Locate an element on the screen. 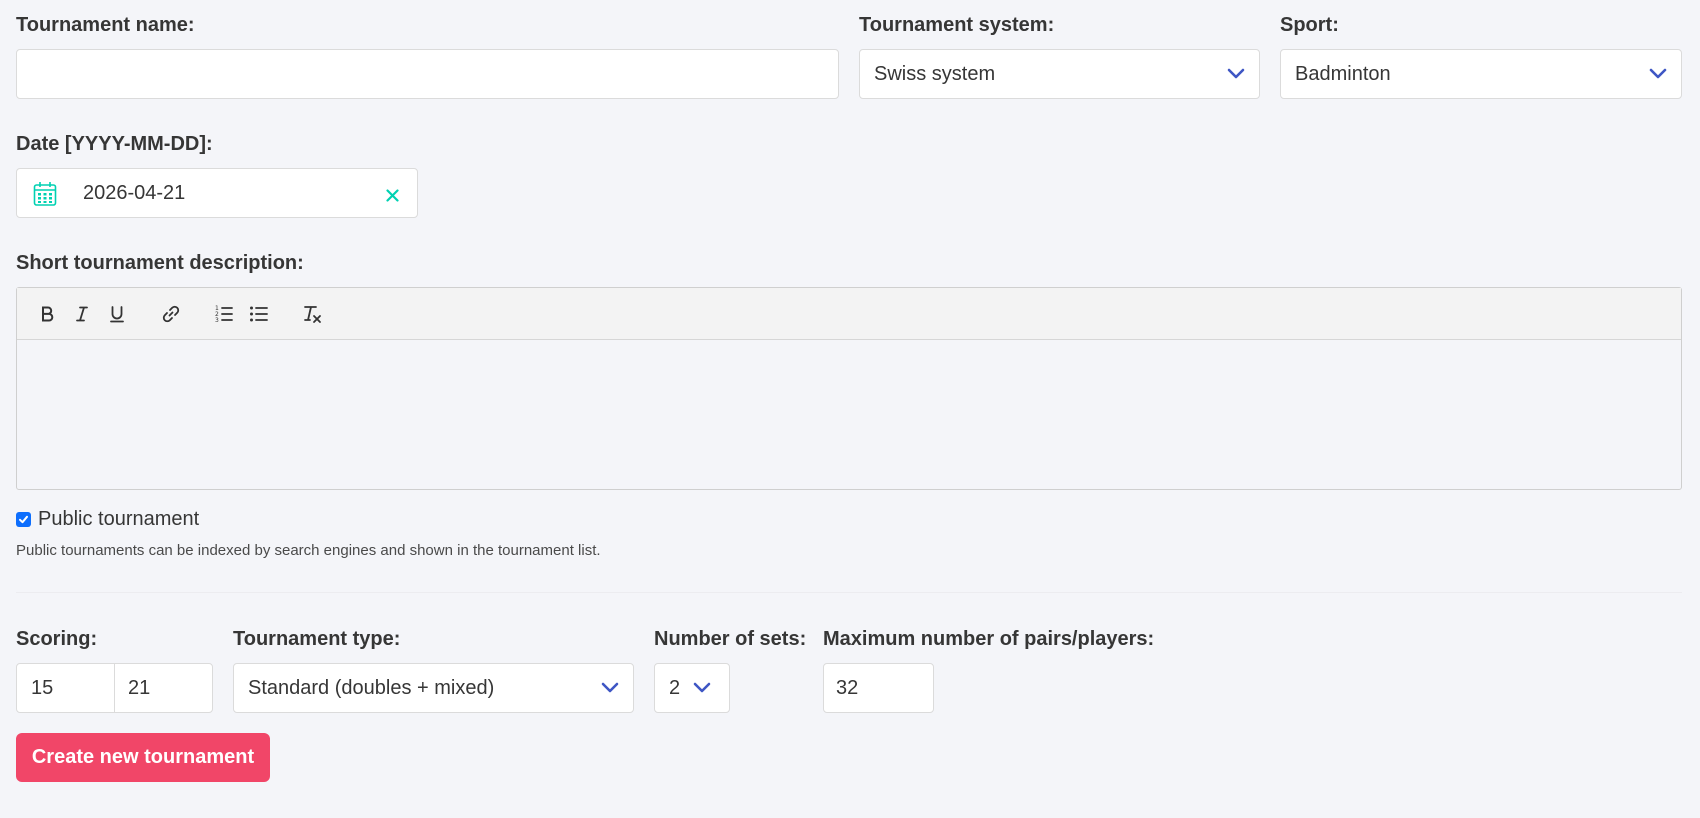 The height and width of the screenshot is (818, 1700). max-pairs-value: 32 is located at coordinates (847, 687).